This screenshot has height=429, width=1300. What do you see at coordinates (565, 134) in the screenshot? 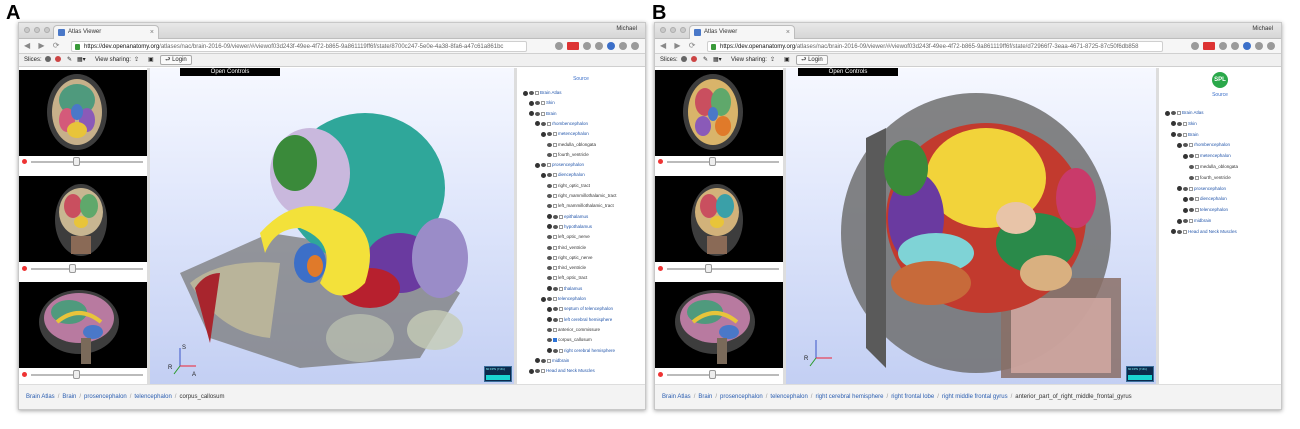
I see `tree-item: metencephalon` at bounding box center [565, 134].